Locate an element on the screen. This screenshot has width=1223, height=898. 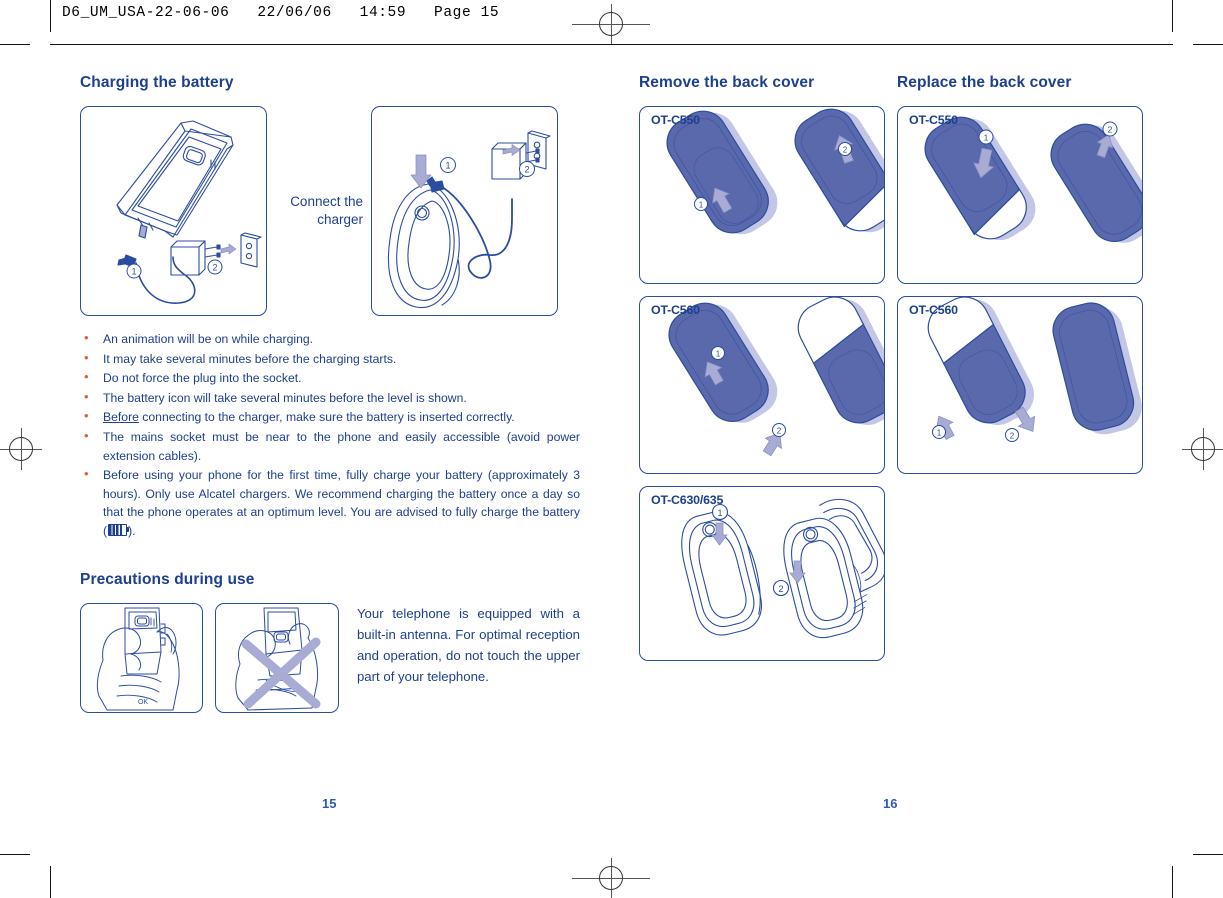
list-item-text: An animation will be on while charging. is located at coordinates (208, 339).